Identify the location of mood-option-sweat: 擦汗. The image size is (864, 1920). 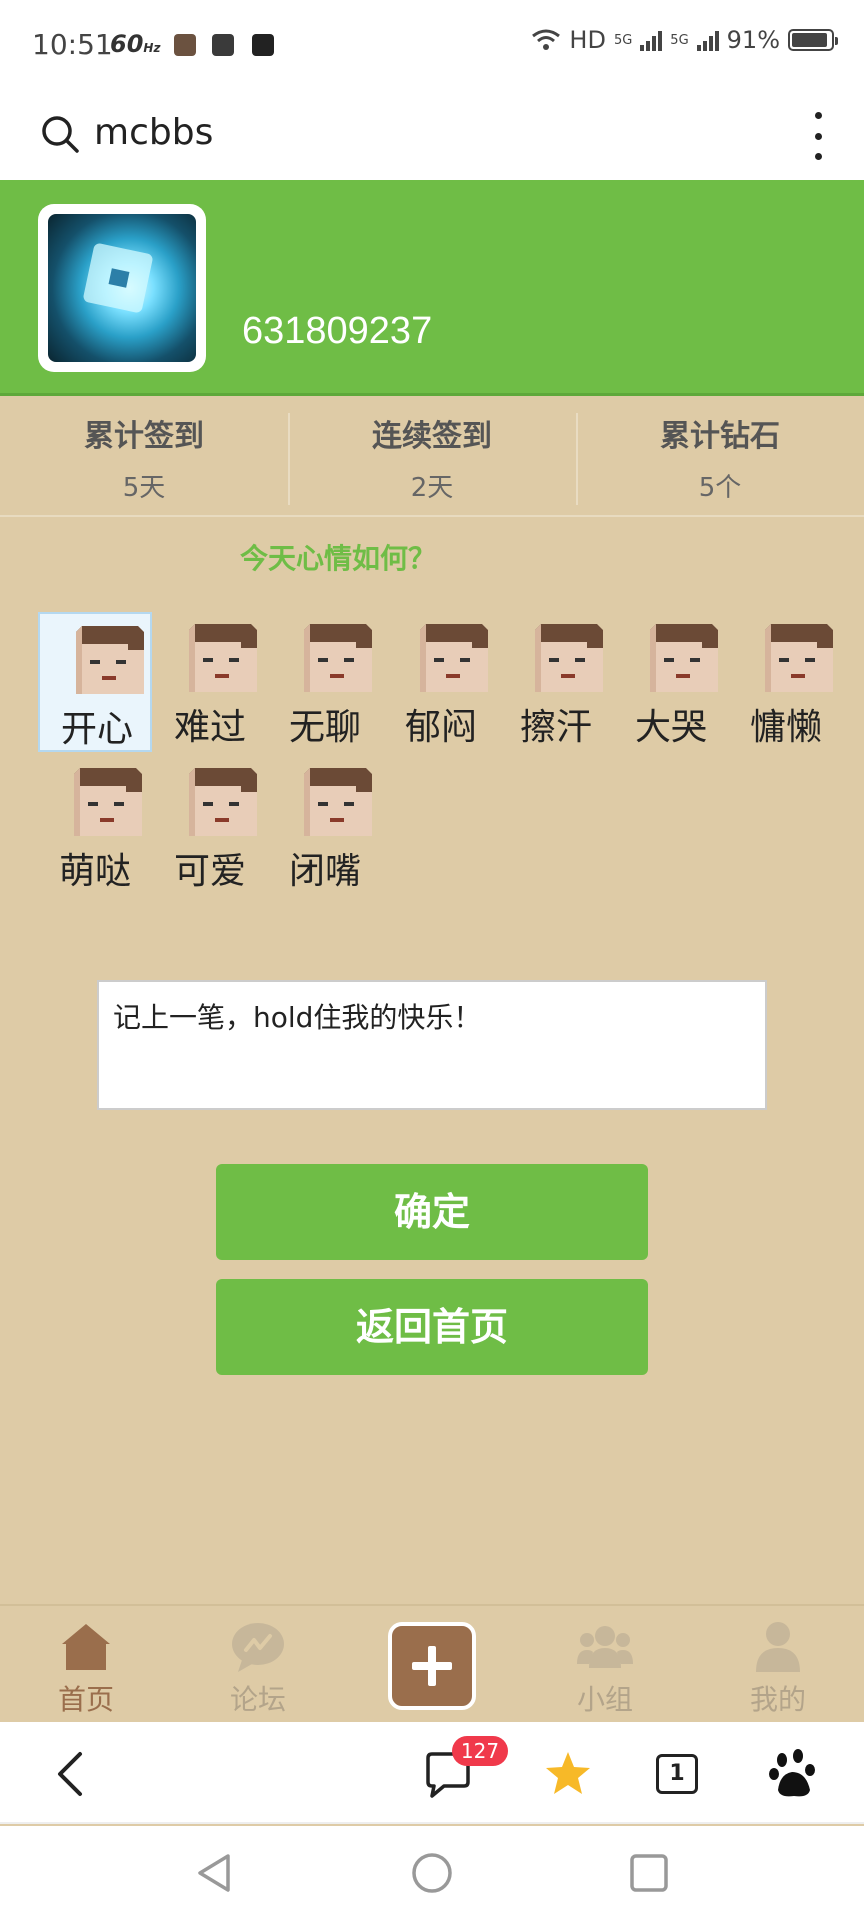
(556, 682).